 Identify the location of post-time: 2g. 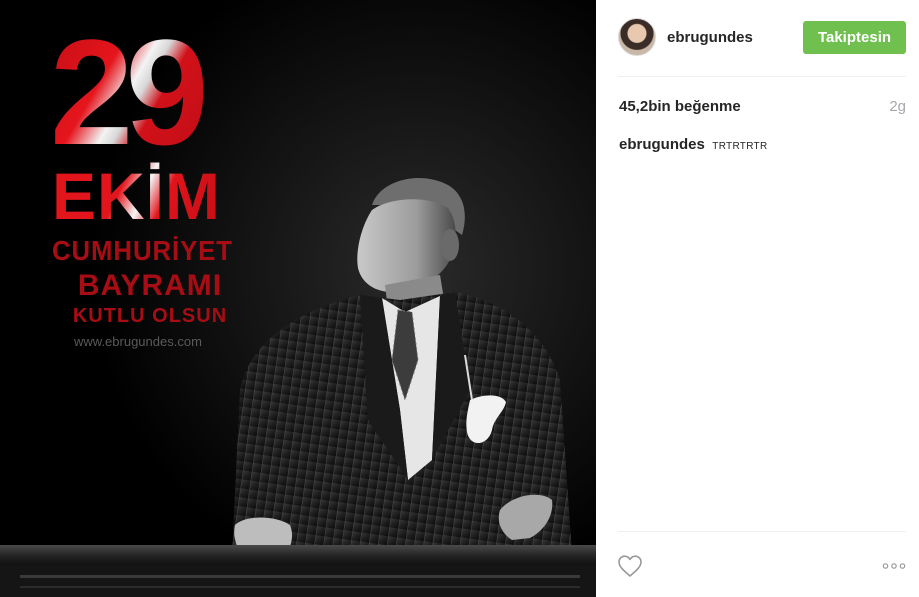
(897, 107).